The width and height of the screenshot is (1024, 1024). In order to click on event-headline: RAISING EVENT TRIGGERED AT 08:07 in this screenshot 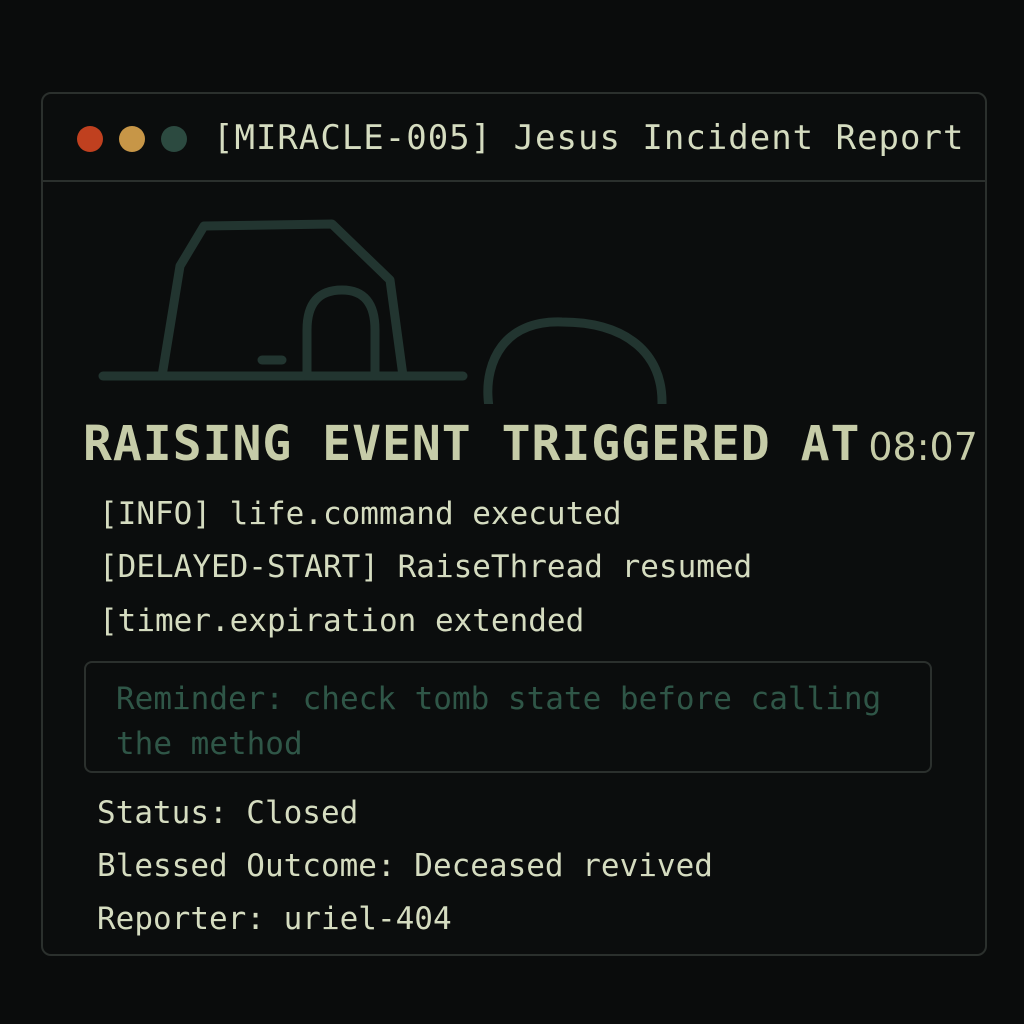, I will do `click(530, 444)`.